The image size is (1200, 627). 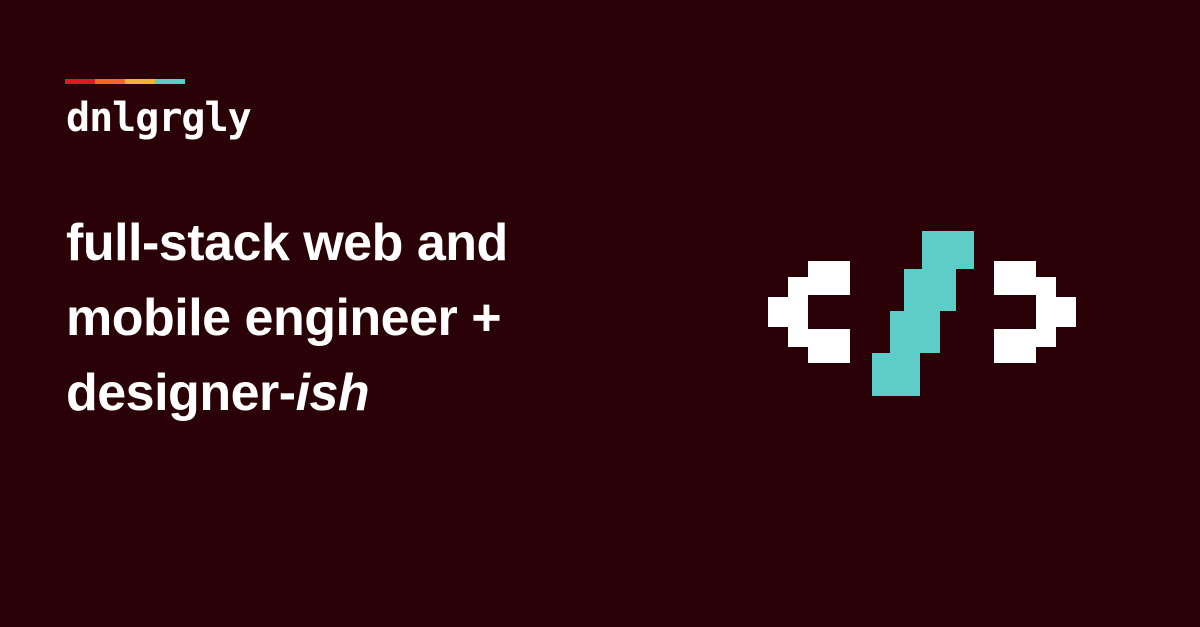 I want to click on stripe-segment-red, so click(x=80, y=81).